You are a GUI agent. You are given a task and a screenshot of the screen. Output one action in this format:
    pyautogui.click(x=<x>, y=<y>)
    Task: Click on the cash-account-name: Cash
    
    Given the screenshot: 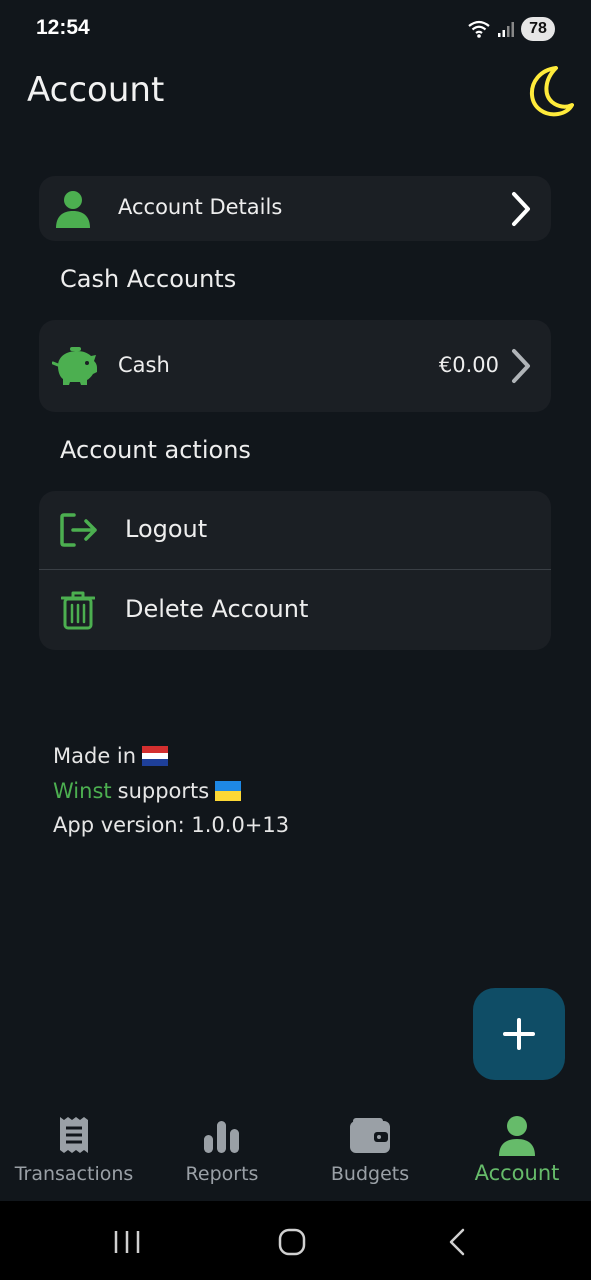 What is the action you would take?
    pyautogui.click(x=144, y=365)
    